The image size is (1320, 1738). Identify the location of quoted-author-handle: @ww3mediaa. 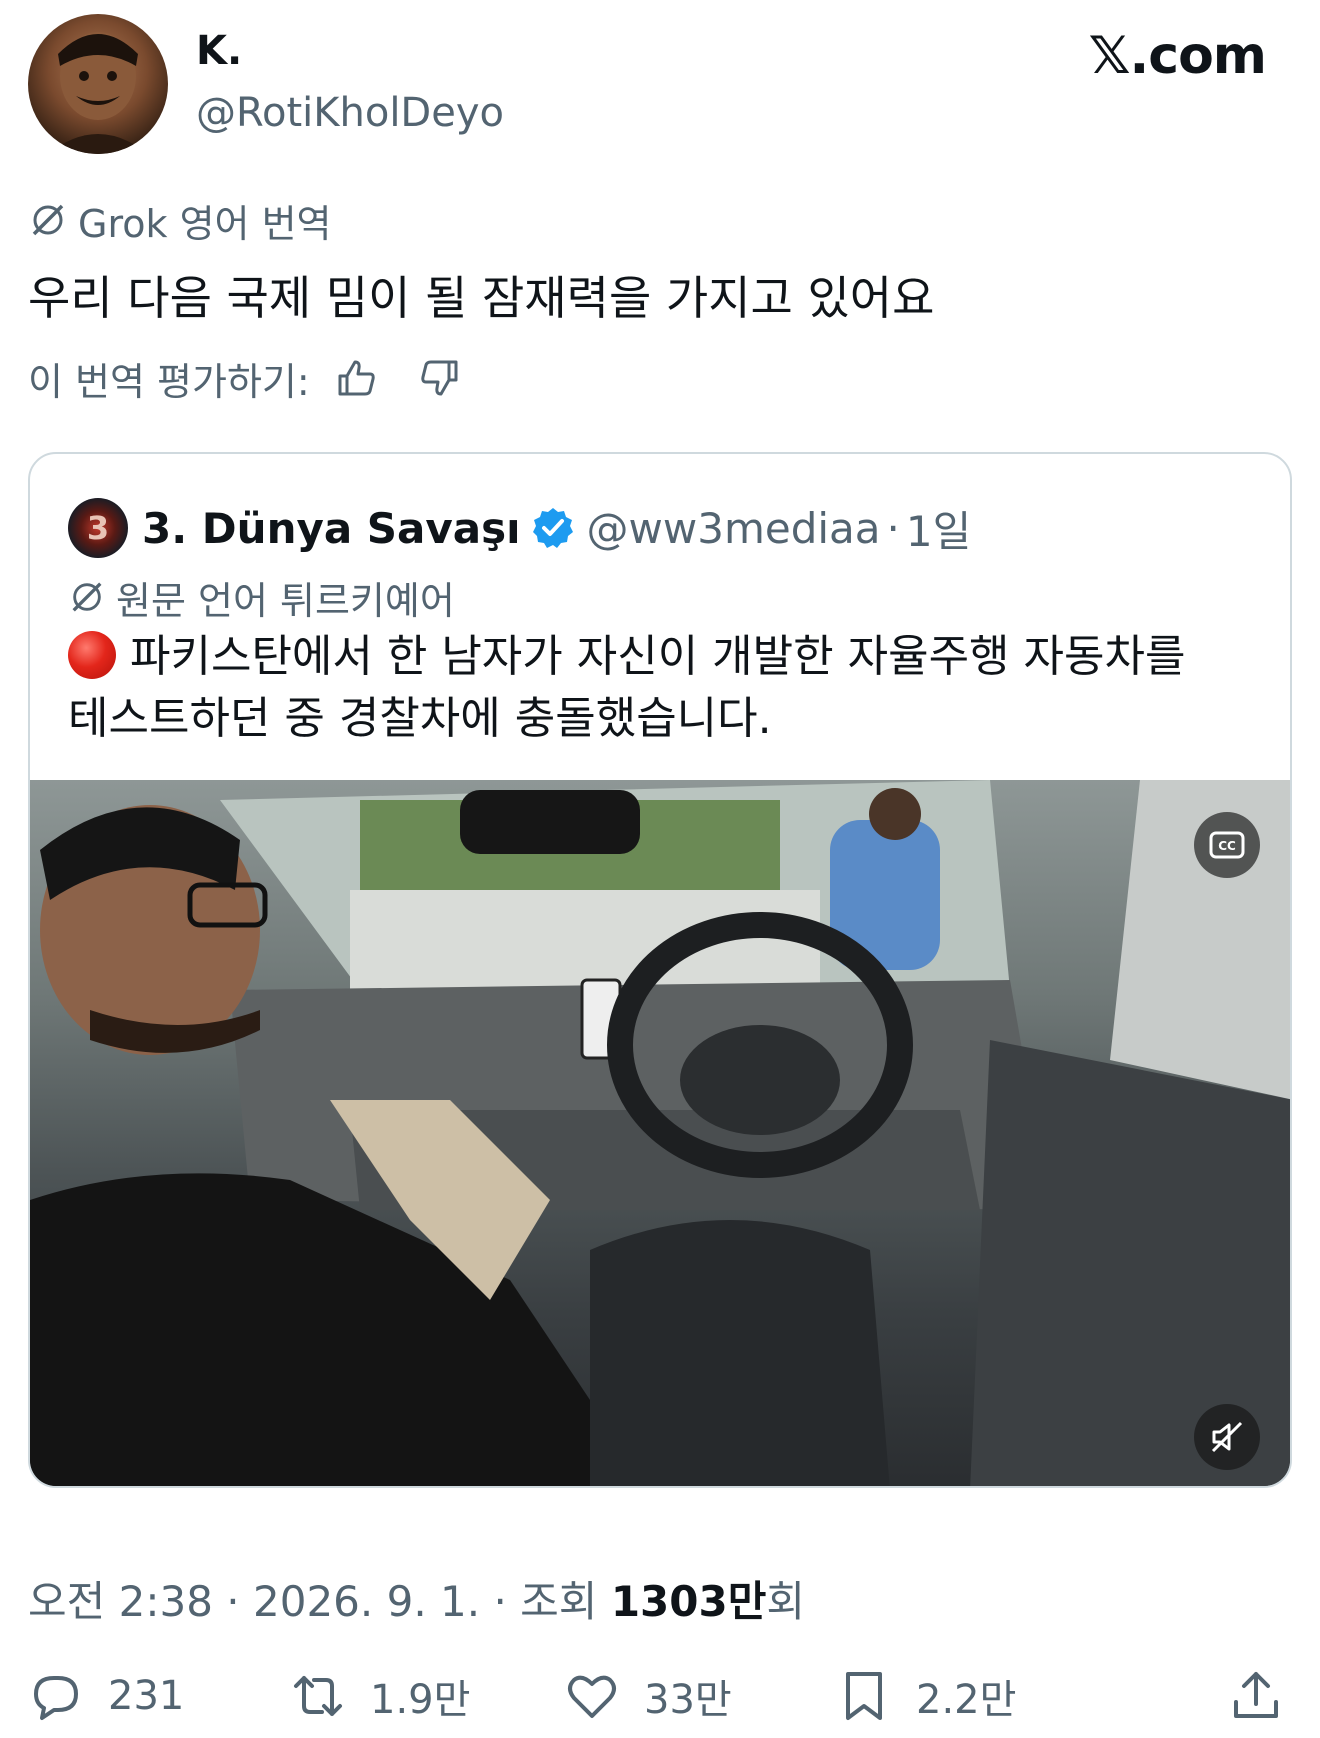
(734, 528).